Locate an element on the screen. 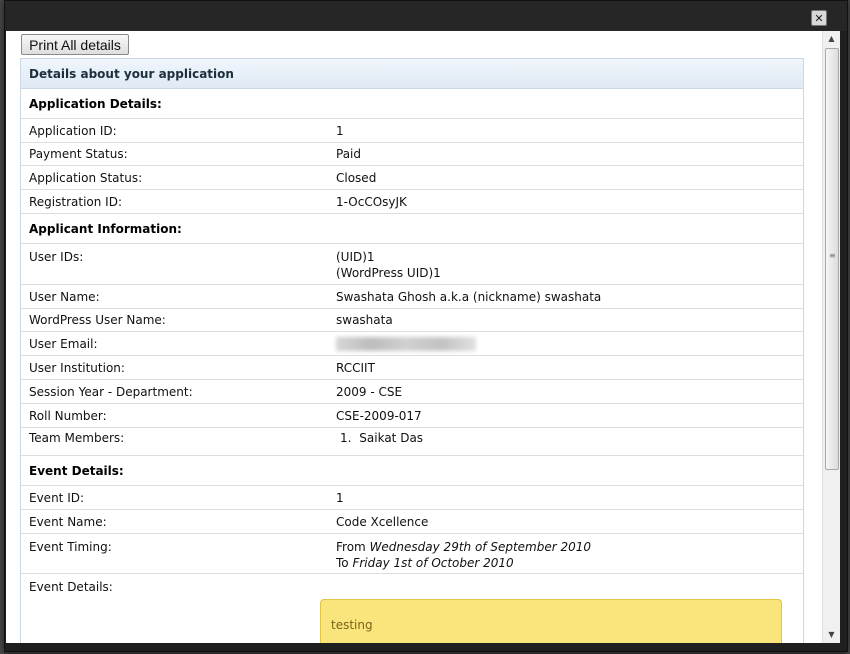 This screenshot has width=850, height=654. event-timing-from: From Wednesday 29th of September 2010 is located at coordinates (569, 547).